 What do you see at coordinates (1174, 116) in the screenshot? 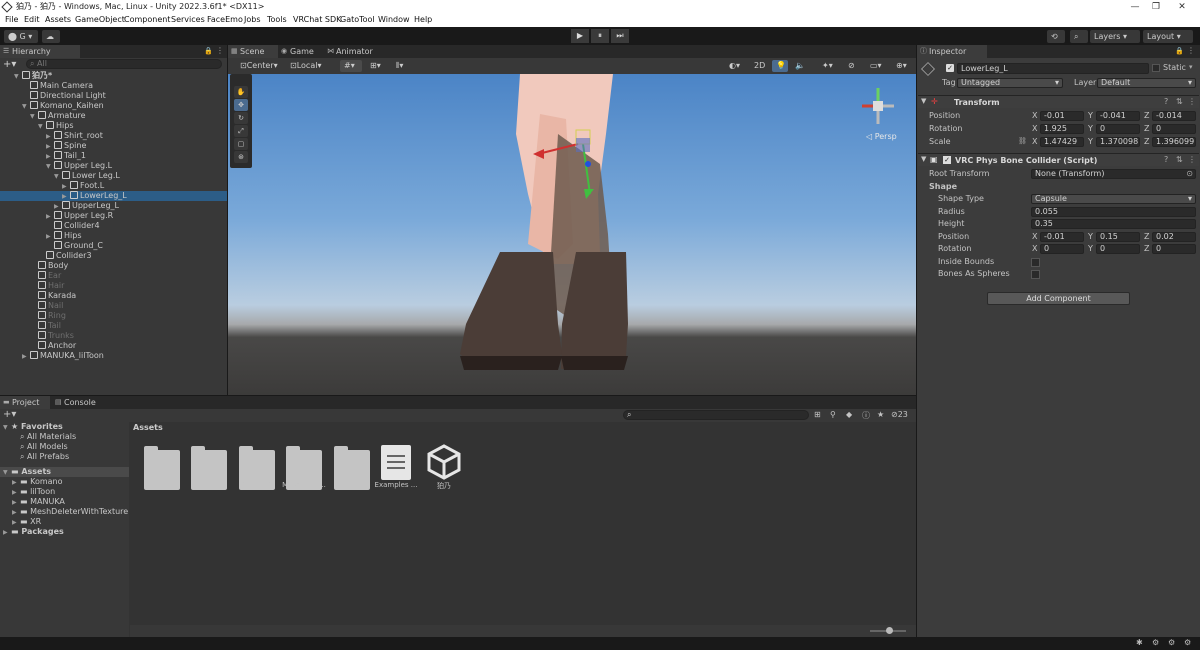
I see `transform-z-field: -0.014` at bounding box center [1174, 116].